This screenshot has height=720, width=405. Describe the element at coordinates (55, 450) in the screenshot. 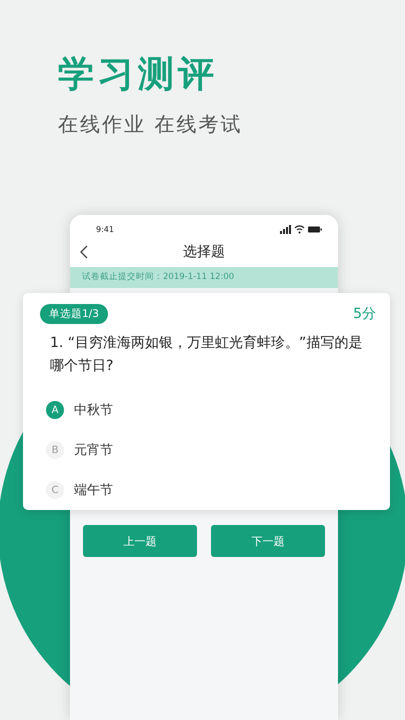

I see `option-letter: B` at that location.